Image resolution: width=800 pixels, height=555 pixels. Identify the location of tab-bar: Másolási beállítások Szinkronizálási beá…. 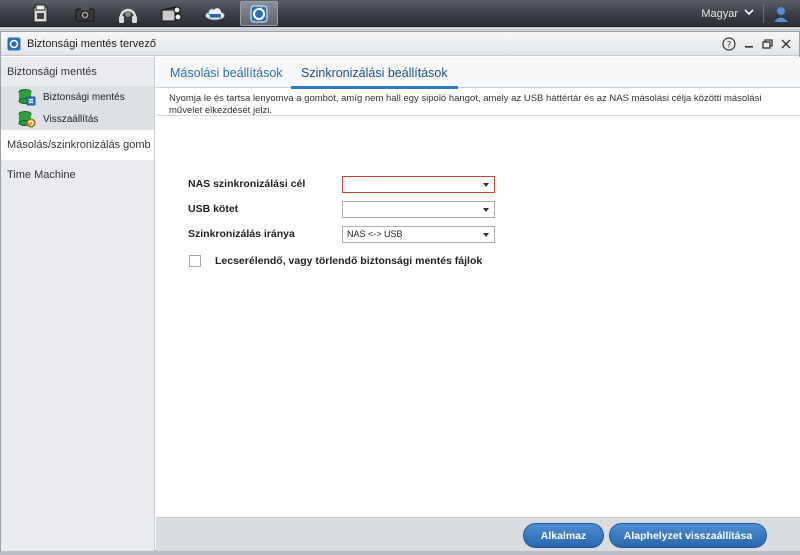
(478, 73).